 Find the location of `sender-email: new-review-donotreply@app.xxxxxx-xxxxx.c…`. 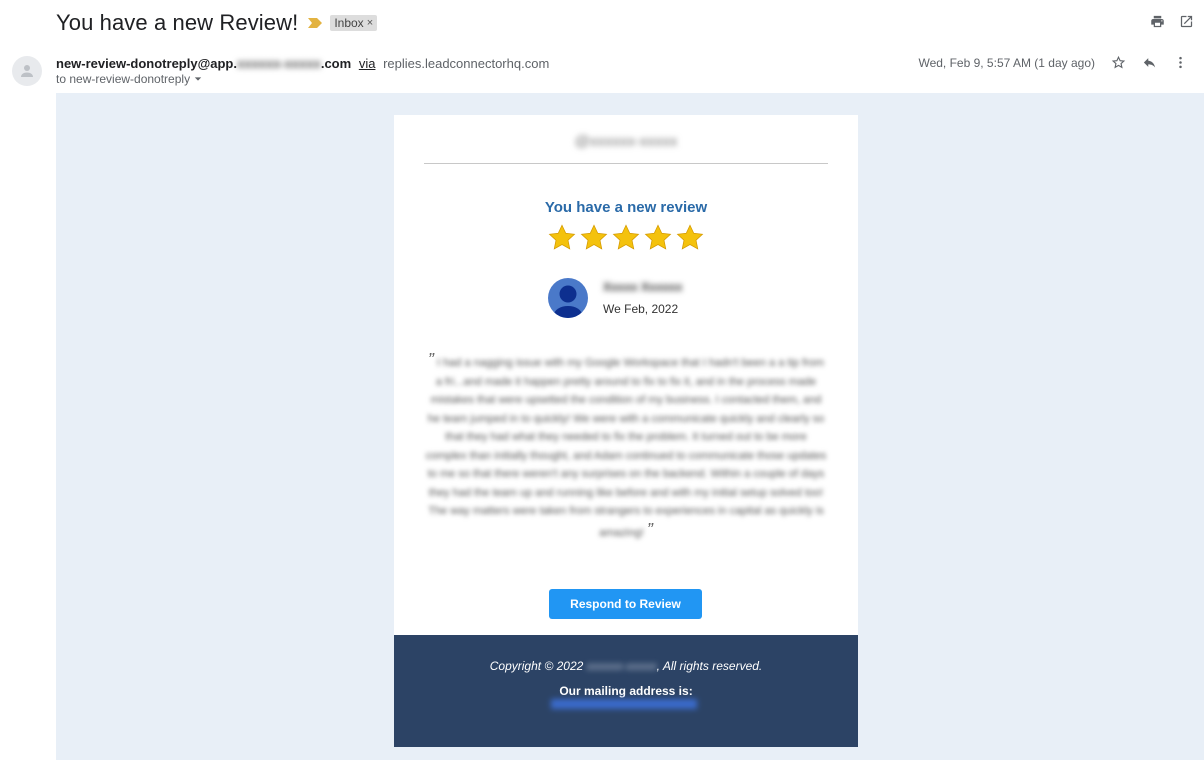

sender-email: new-review-donotreply@app.xxxxxx-xxxxx.c… is located at coordinates (203, 63).